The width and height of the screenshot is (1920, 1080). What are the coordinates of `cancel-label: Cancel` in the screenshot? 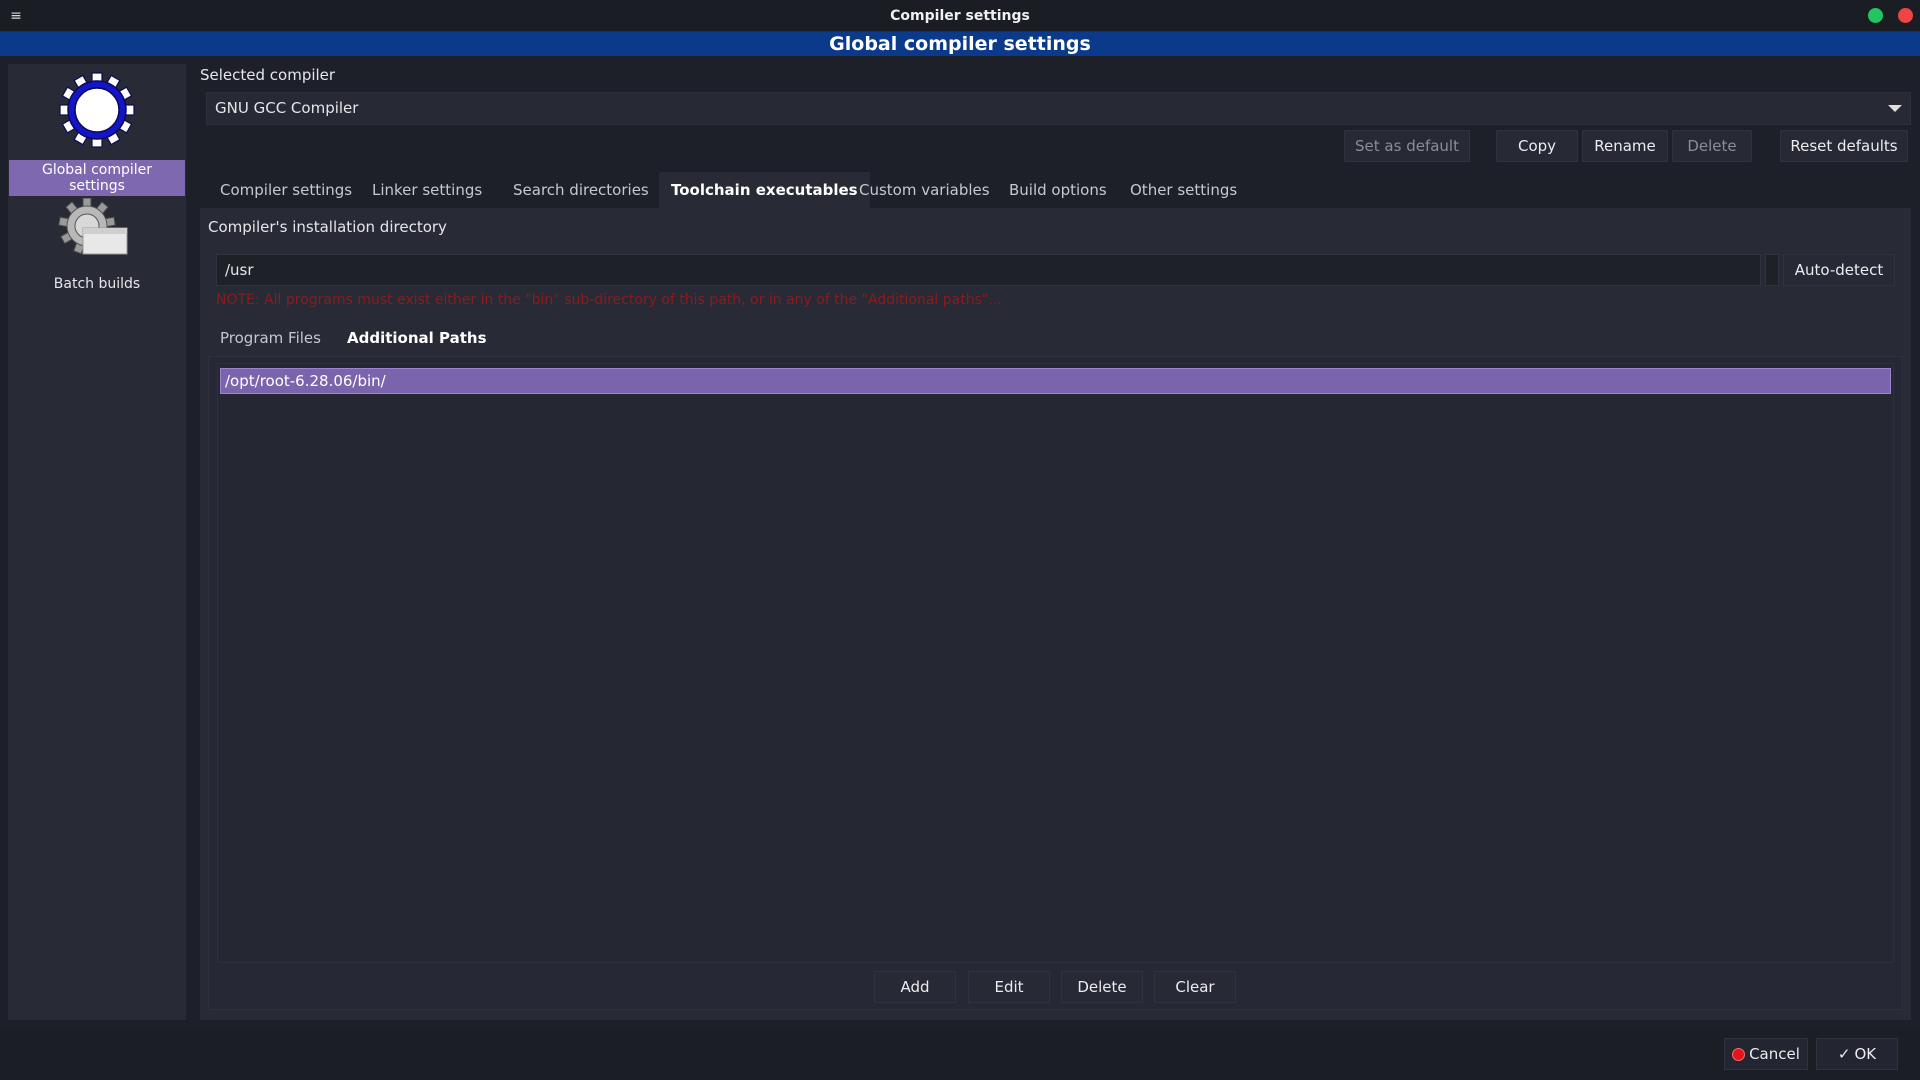 It's located at (1774, 1054).